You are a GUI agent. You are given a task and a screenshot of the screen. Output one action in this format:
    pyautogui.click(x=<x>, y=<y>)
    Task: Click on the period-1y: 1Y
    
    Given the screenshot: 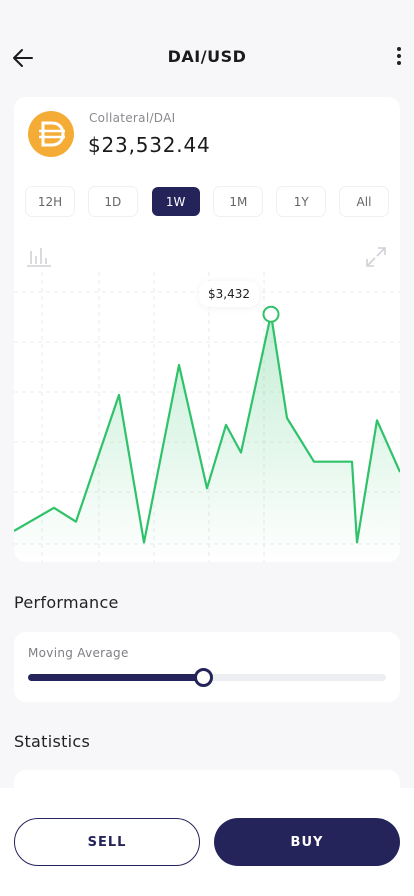 What is the action you would take?
    pyautogui.click(x=301, y=201)
    